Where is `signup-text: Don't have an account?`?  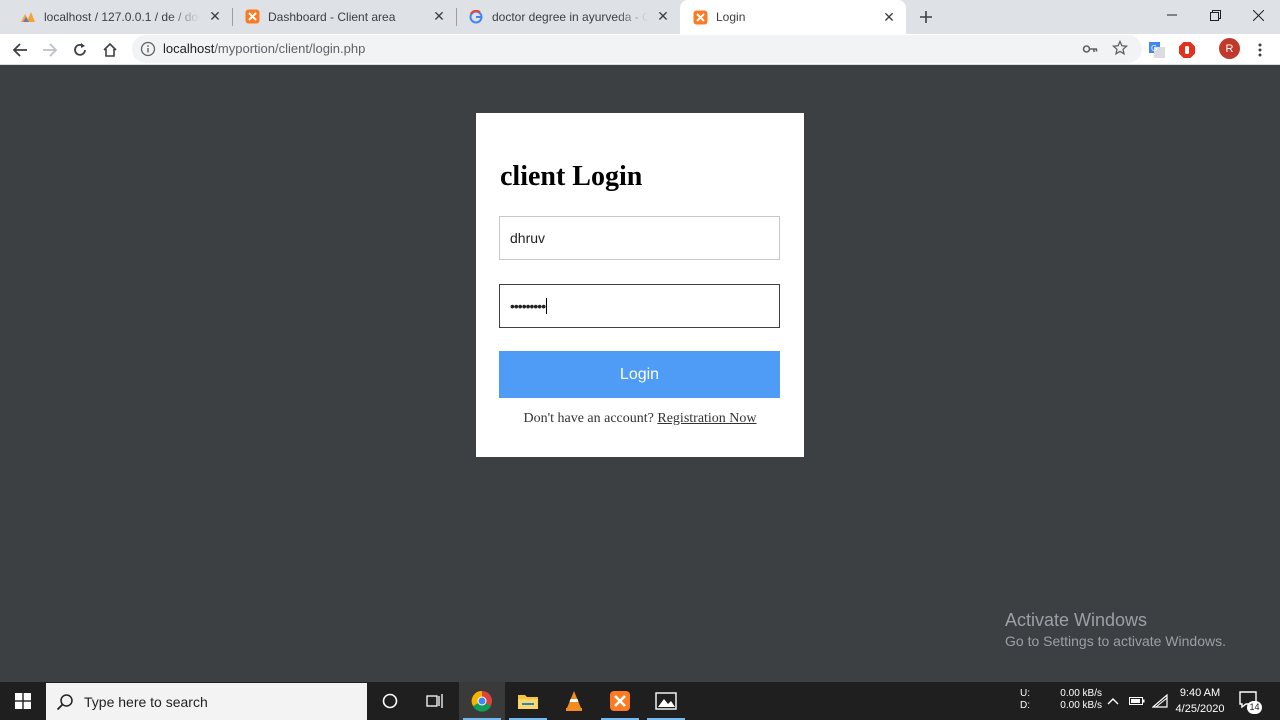 signup-text: Don't have an account? is located at coordinates (588, 418).